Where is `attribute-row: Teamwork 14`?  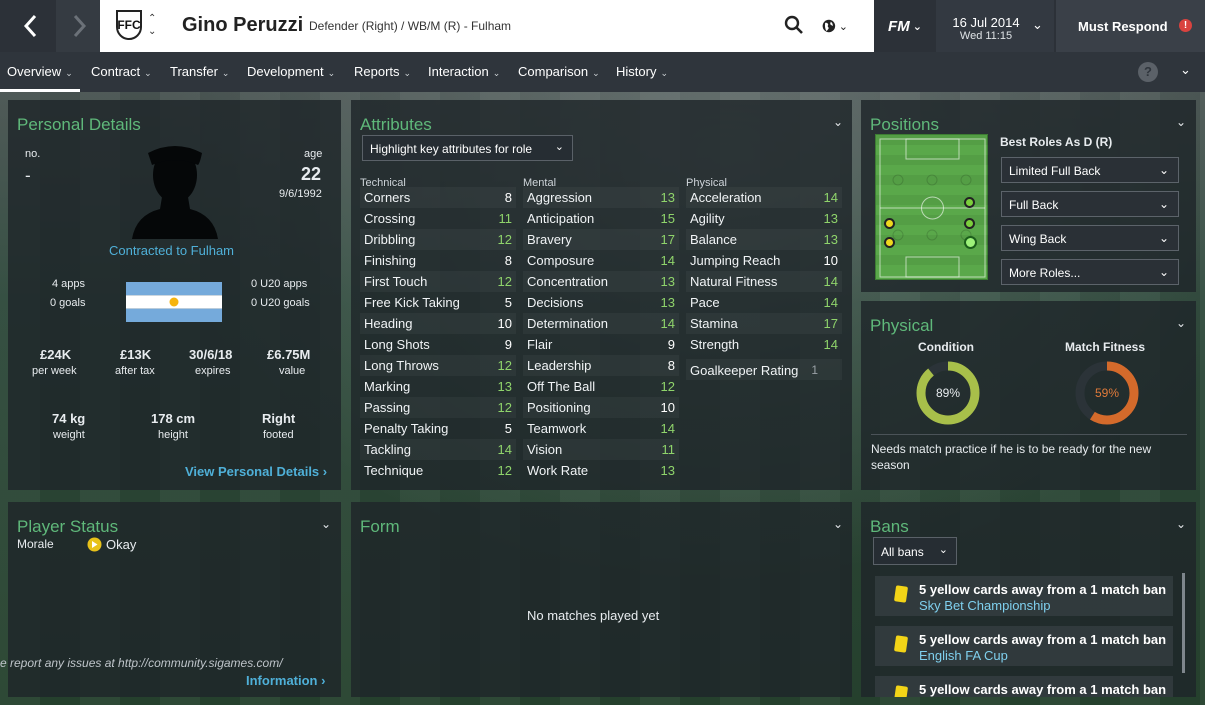
attribute-row: Teamwork 14 is located at coordinates (601, 428).